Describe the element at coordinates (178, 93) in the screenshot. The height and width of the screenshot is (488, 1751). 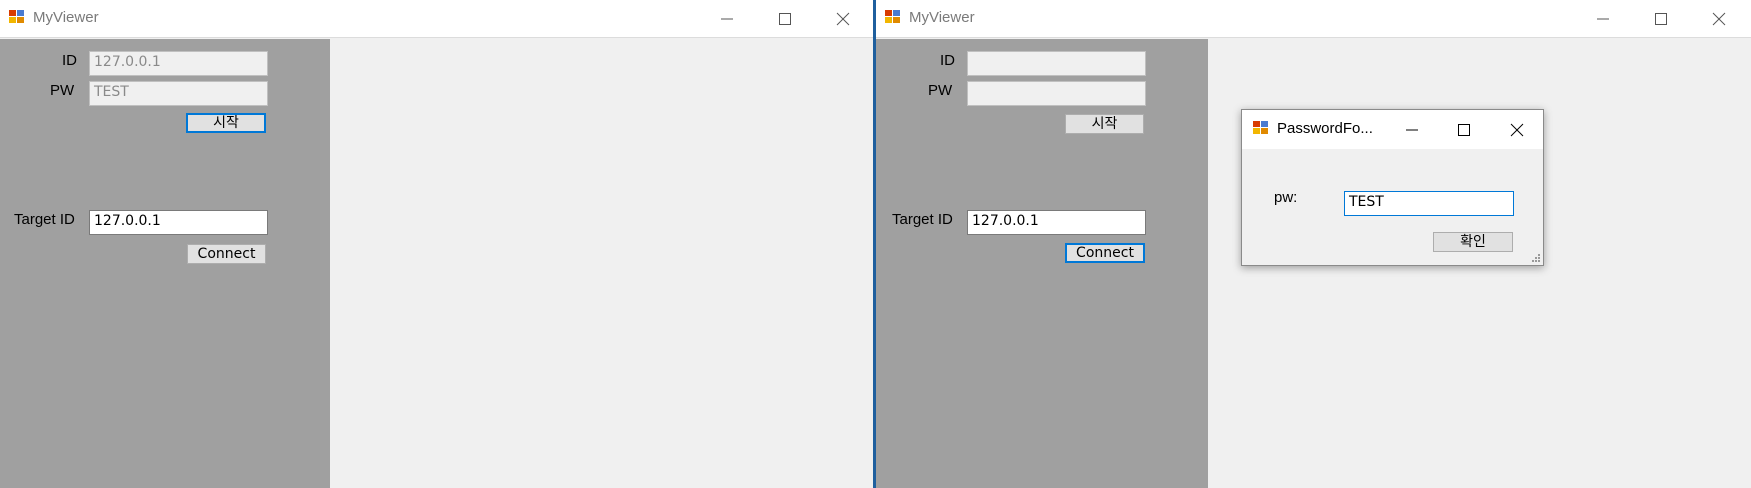
I see `pw-input: TEST` at that location.